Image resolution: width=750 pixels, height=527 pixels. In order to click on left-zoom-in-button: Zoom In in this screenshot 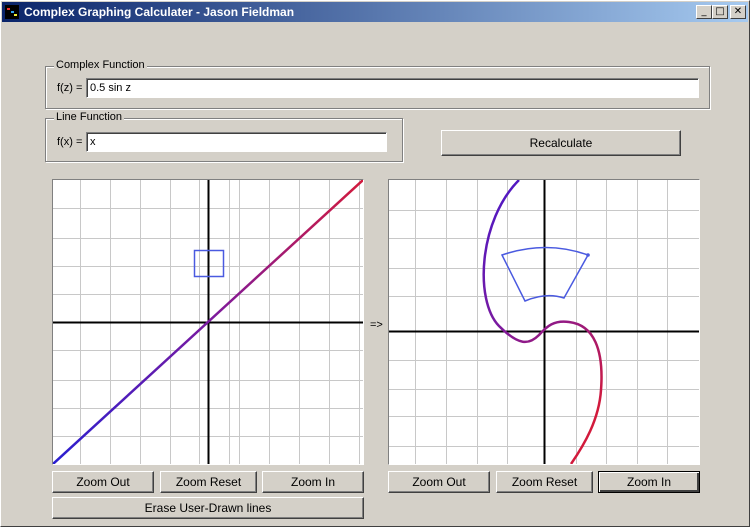, I will do `click(313, 482)`.